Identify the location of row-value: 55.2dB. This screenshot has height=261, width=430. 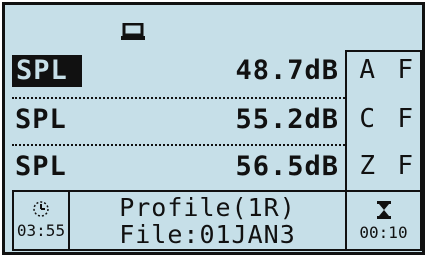
(287, 119).